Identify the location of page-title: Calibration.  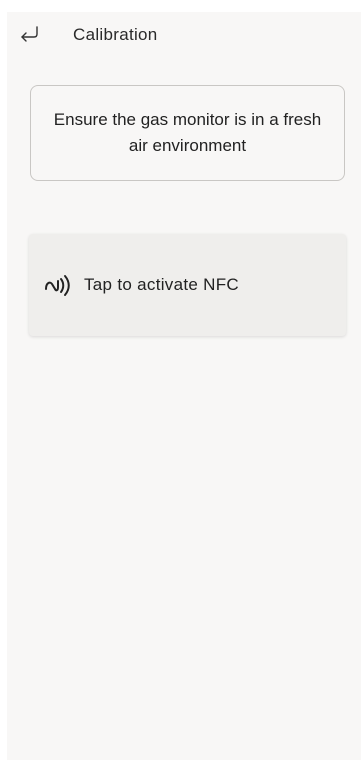
(115, 34).